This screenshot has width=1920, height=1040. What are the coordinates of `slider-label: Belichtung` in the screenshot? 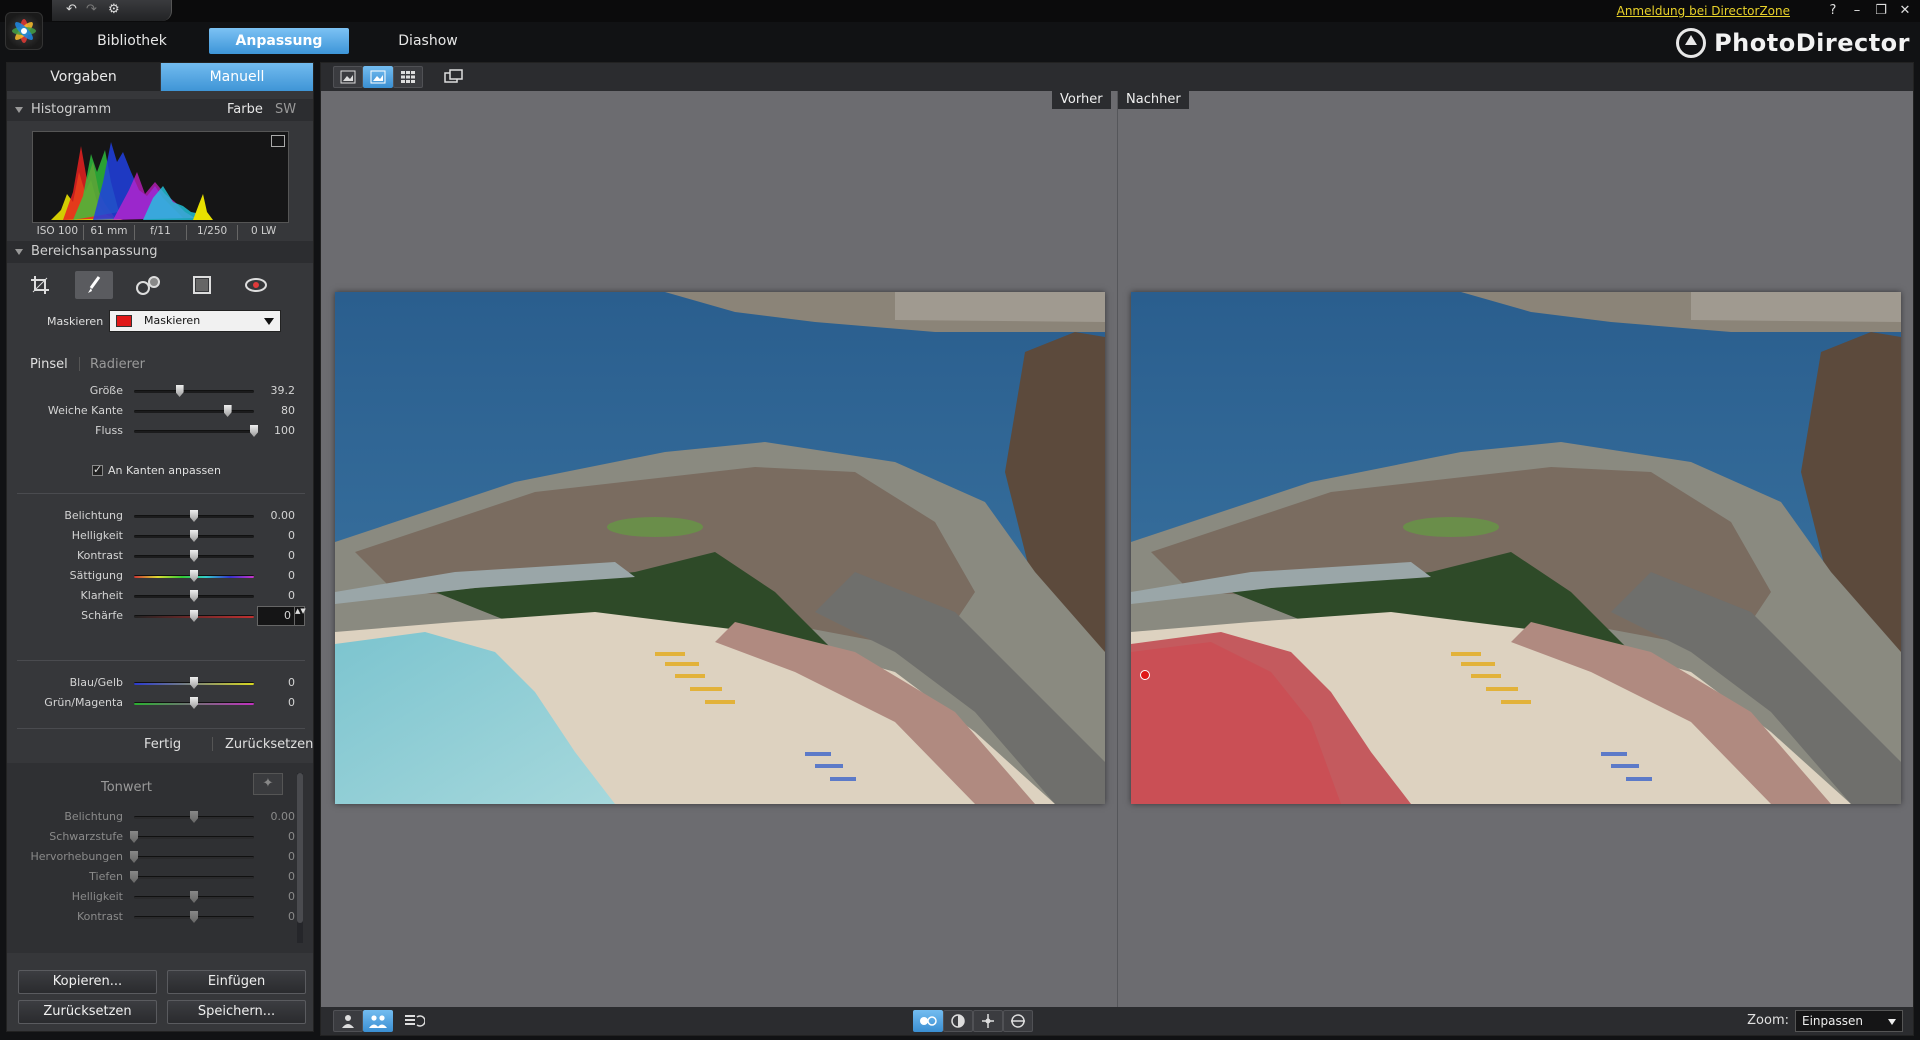 It's located at (93, 816).